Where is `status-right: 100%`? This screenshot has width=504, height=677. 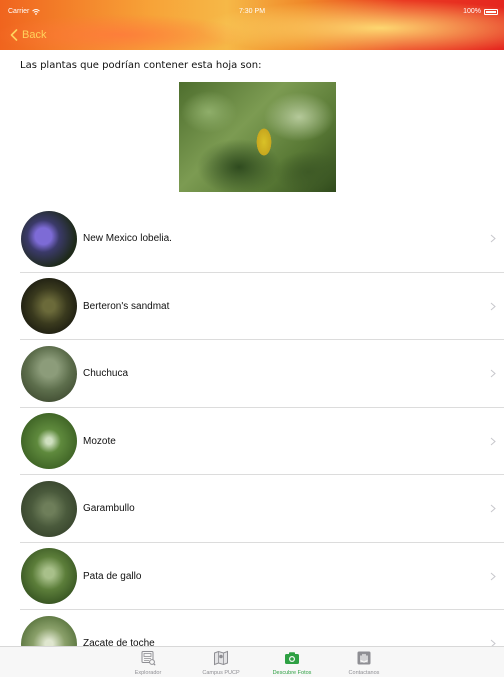
status-right: 100% is located at coordinates (480, 11).